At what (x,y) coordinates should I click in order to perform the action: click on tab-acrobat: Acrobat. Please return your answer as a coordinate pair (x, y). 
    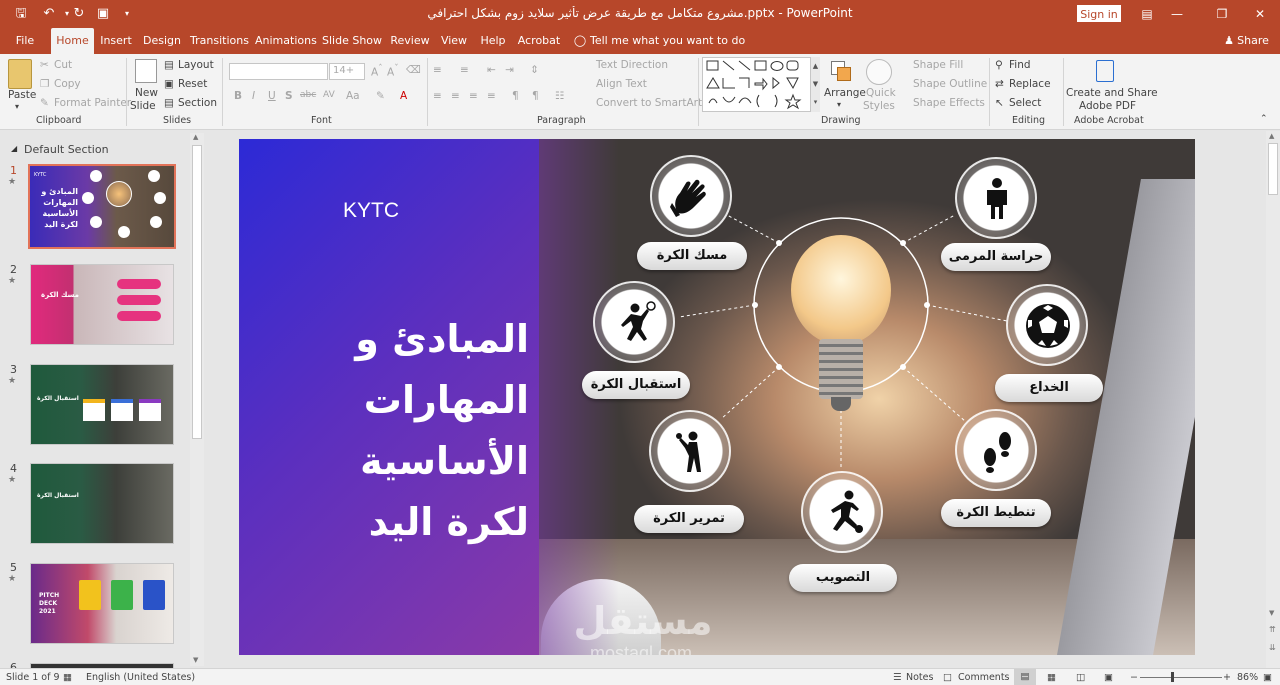
    Looking at the image, I should click on (539, 41).